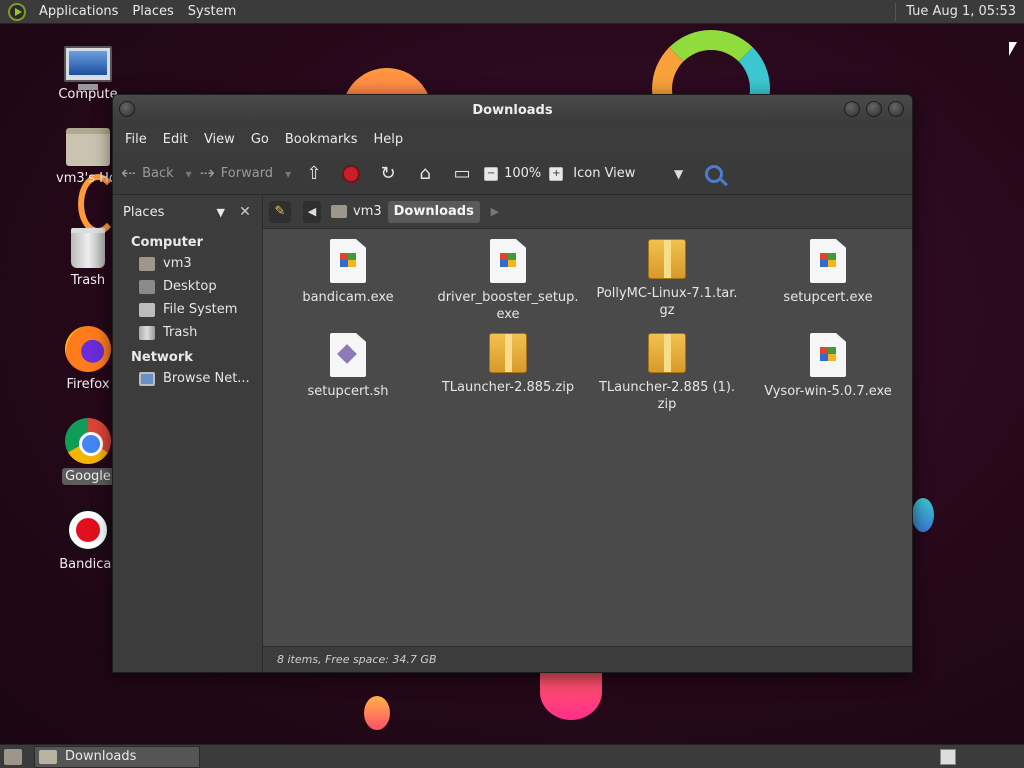  I want to click on wallpaper-shape, so click(377, 713).